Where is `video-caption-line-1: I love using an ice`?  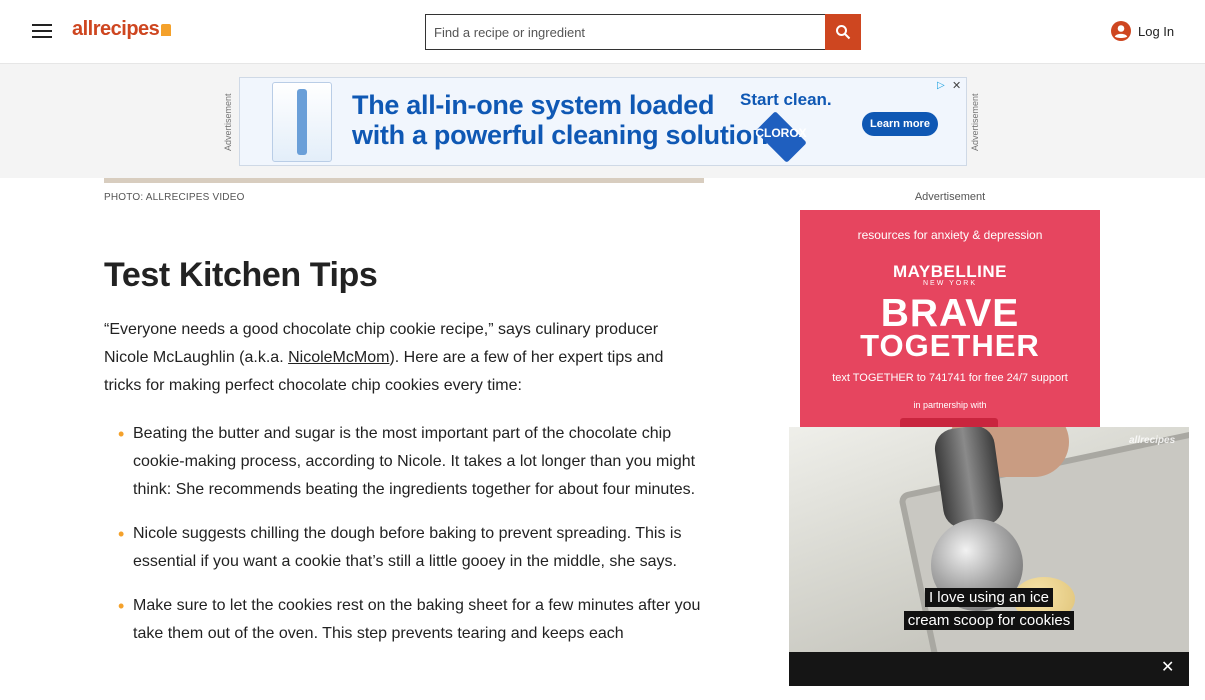 video-caption-line-1: I love using an ice is located at coordinates (989, 597).